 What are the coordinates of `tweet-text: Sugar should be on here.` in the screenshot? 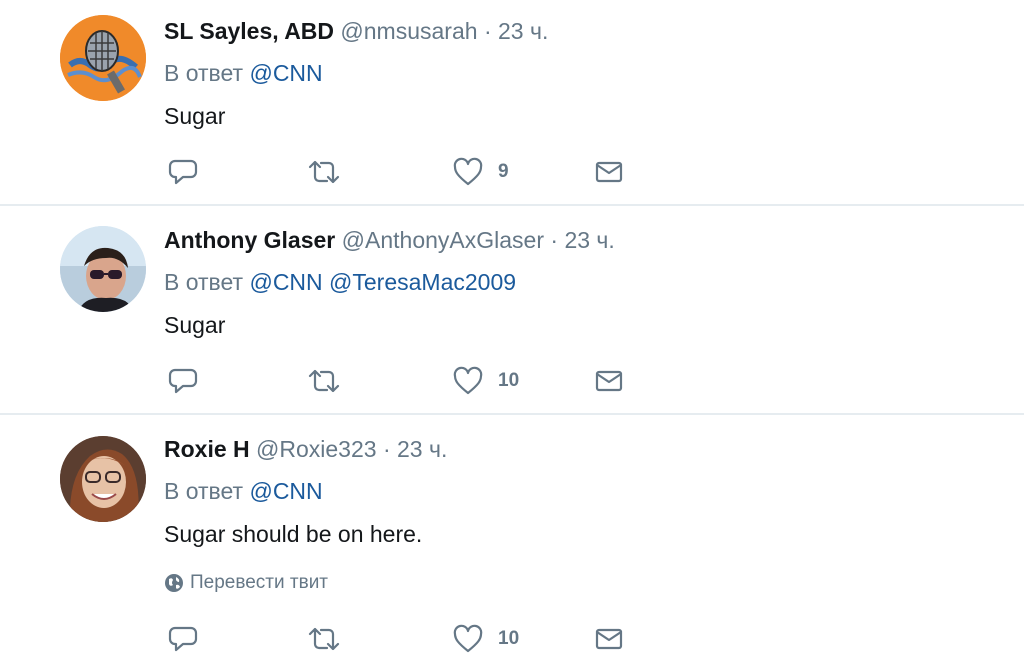 It's located at (293, 534).